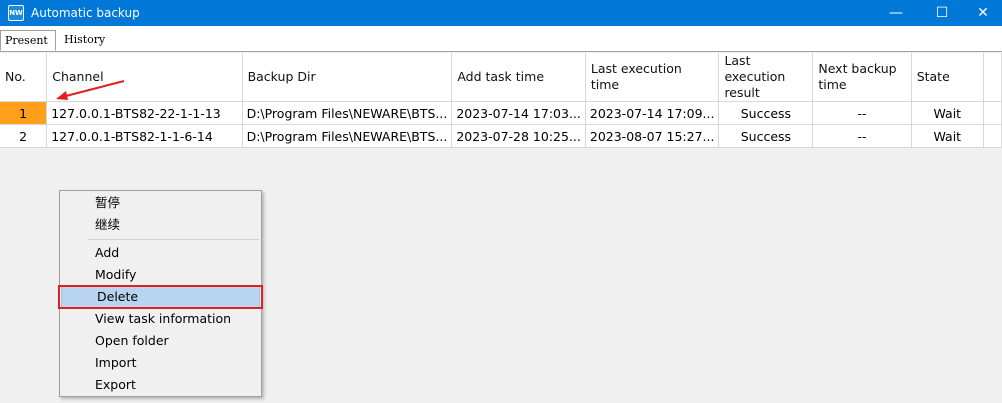  I want to click on row-no-cell: 1, so click(24, 113).